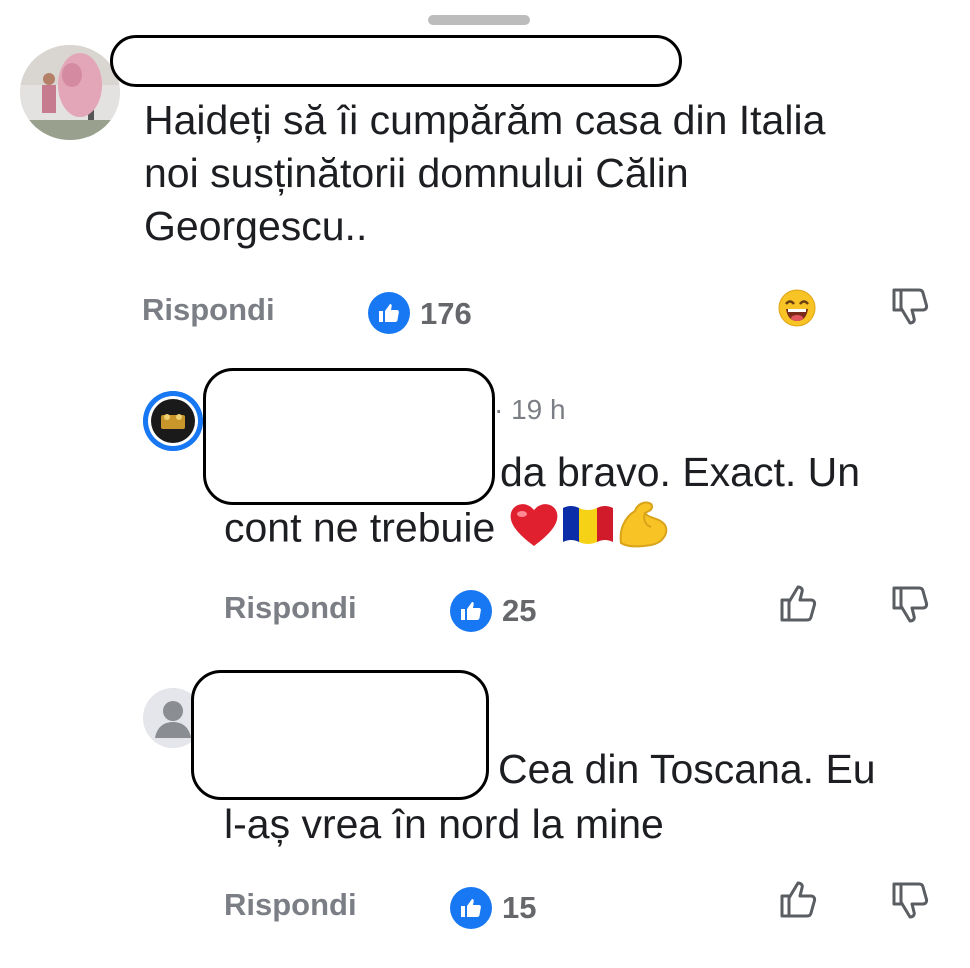 Image resolution: width=970 pixels, height=968 pixels. I want to click on grinning-face-emoji, so click(797, 308).